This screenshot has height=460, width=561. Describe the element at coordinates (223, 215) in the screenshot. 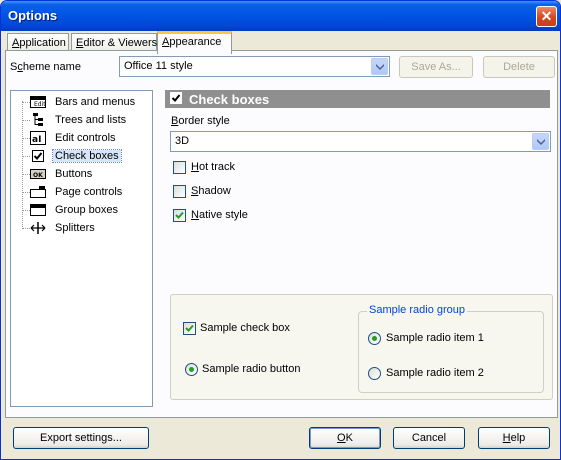

I see `label-part: ative style` at that location.